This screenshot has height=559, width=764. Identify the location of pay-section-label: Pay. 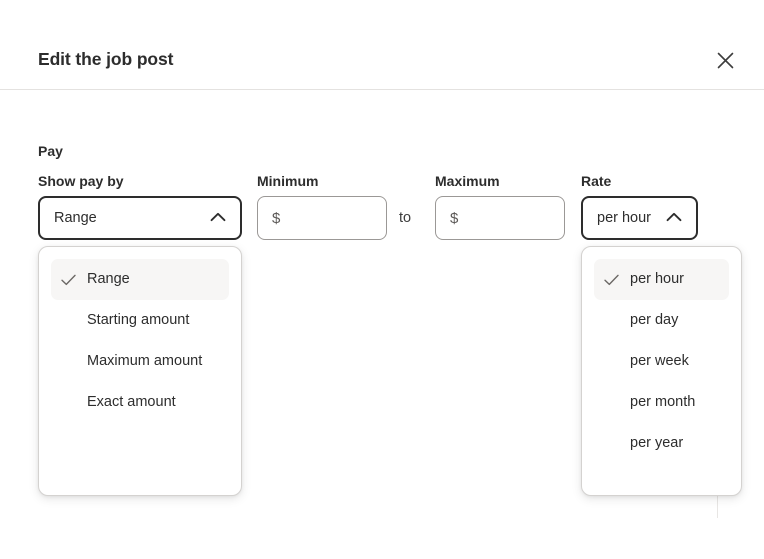
(50, 151).